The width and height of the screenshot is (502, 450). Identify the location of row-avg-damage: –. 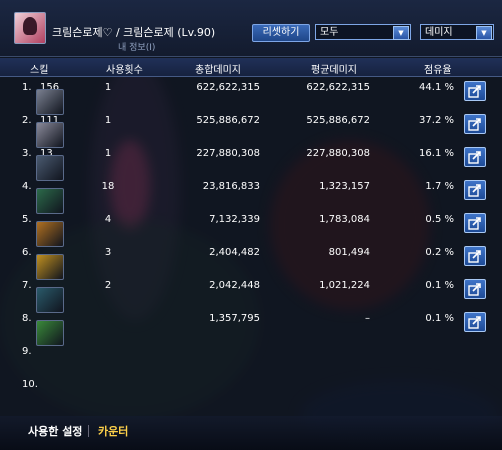
(367, 318).